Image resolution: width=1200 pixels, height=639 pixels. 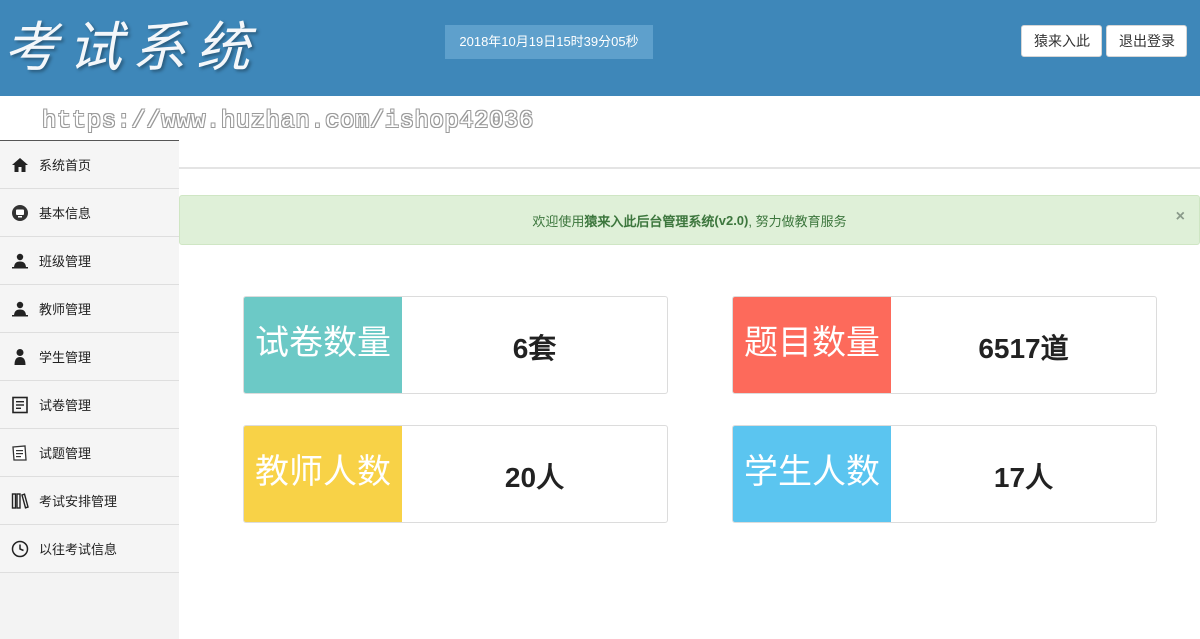 What do you see at coordinates (549, 42) in the screenshot?
I see `datetime-display: 2018年10月19日15时39分05秒` at bounding box center [549, 42].